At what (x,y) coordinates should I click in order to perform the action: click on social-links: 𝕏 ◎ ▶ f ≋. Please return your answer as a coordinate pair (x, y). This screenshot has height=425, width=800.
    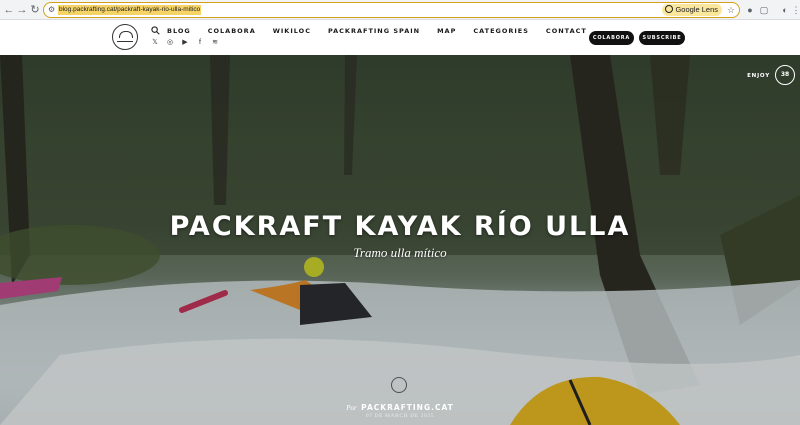
    Looking at the image, I should click on (185, 43).